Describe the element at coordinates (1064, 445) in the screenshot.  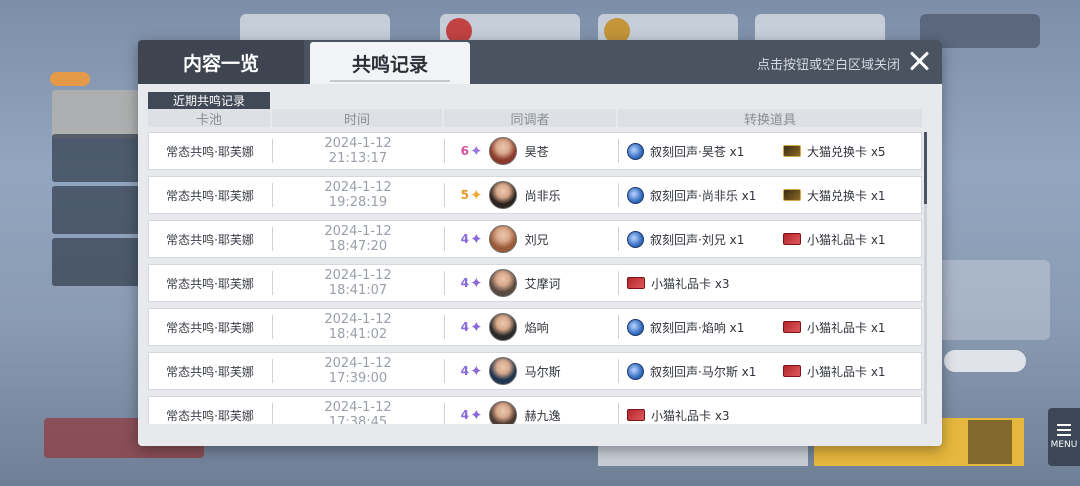
I see `menu-label: MENU` at that location.